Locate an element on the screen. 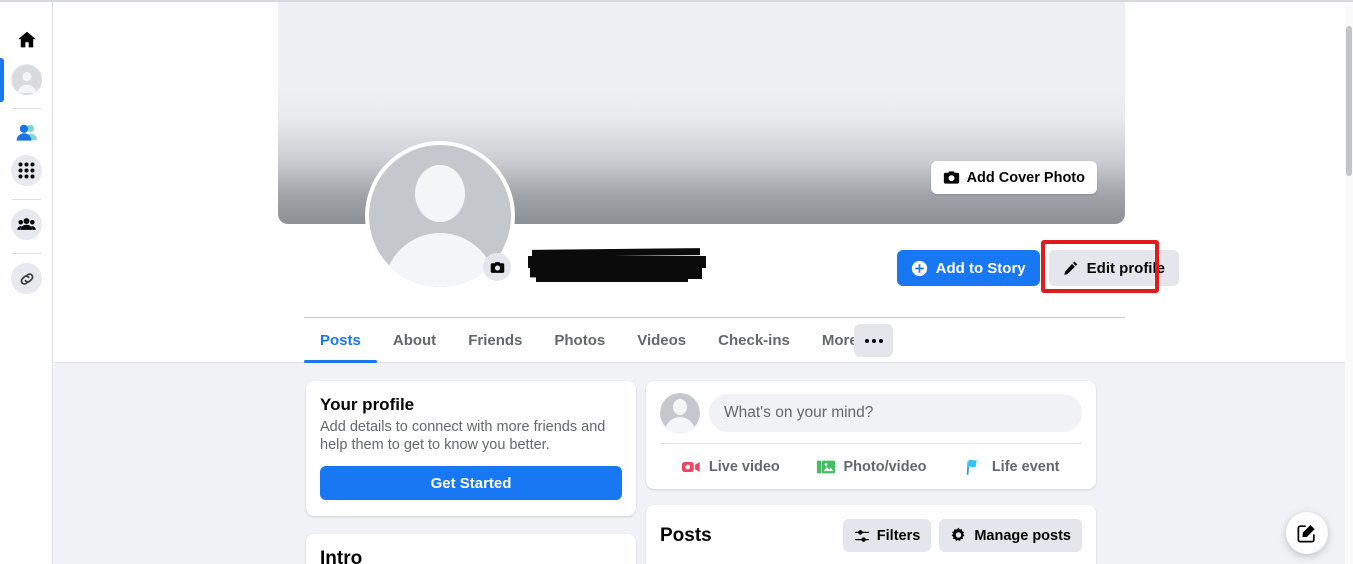 The image size is (1353, 564). profile-avatar-icon is located at coordinates (26, 79).